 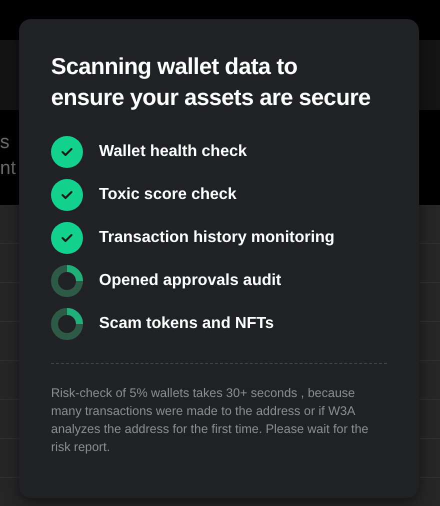 I want to click on check-label: Scam tokens and NFTs, so click(x=186, y=324).